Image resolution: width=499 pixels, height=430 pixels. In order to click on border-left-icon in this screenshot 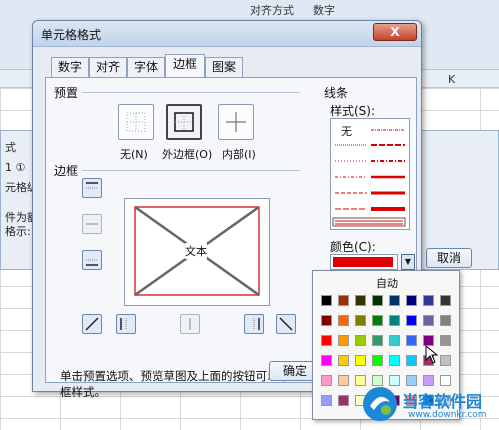, I will do `click(123, 324)`.